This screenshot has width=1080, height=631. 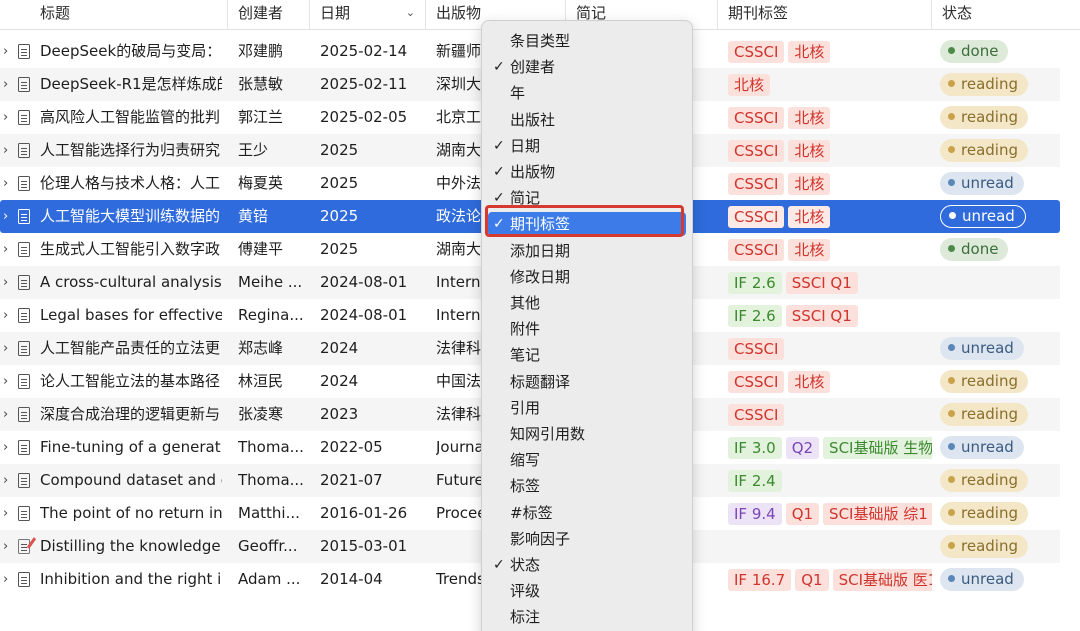 I want to click on menu-item: 笔记, so click(x=587, y=355).